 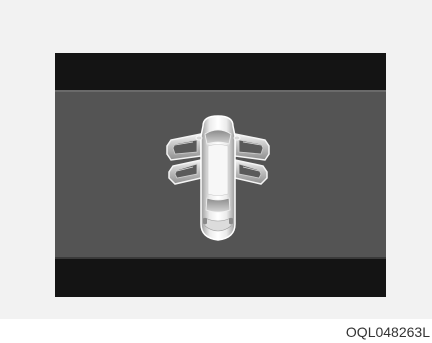 I want to click on display-divider-top, so click(x=220, y=91).